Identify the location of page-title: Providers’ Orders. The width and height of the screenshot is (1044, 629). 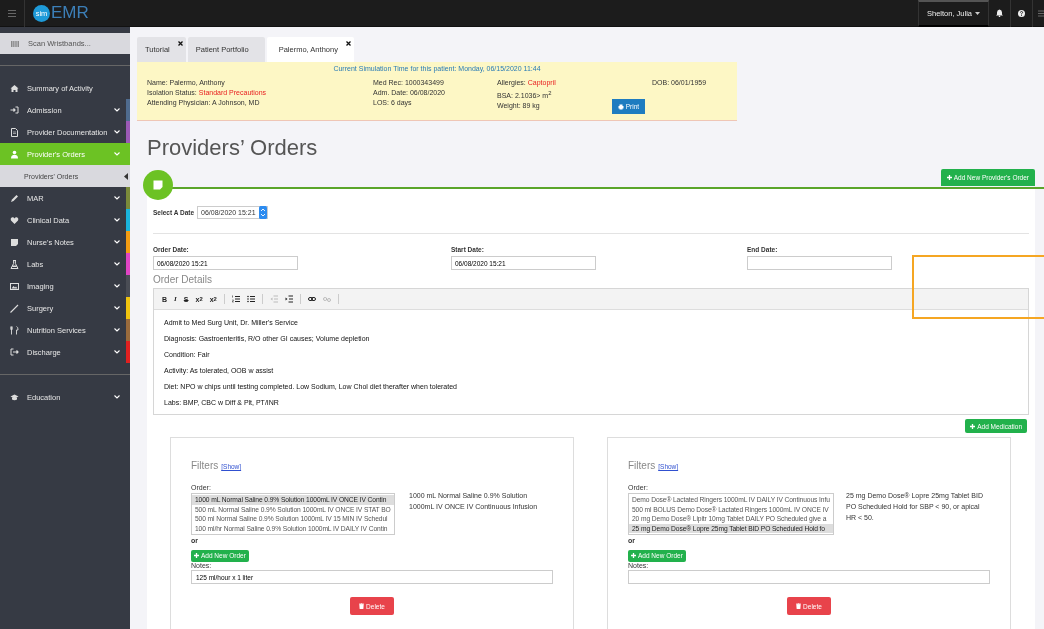
(233, 148).